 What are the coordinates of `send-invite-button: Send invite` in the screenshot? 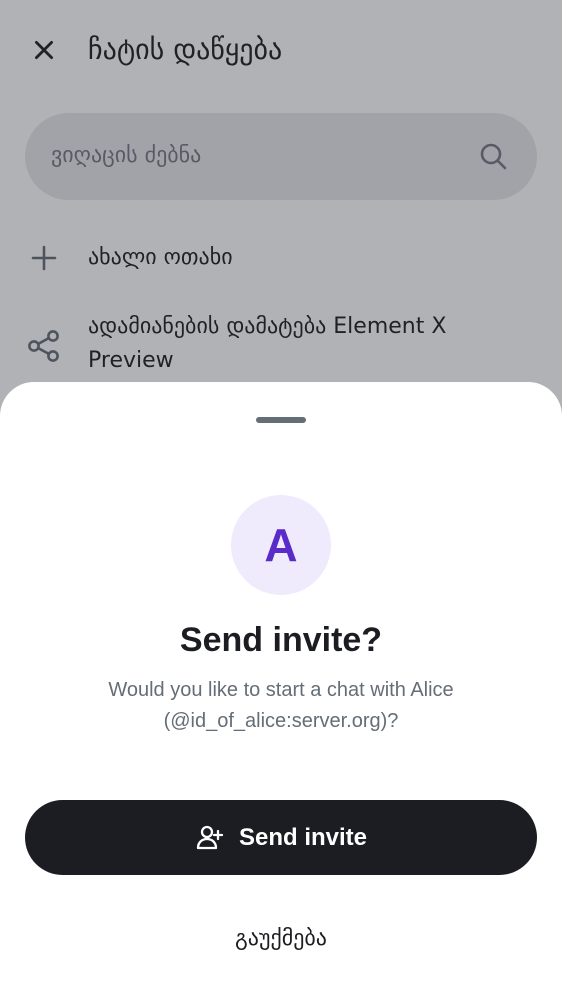 It's located at (281, 837).